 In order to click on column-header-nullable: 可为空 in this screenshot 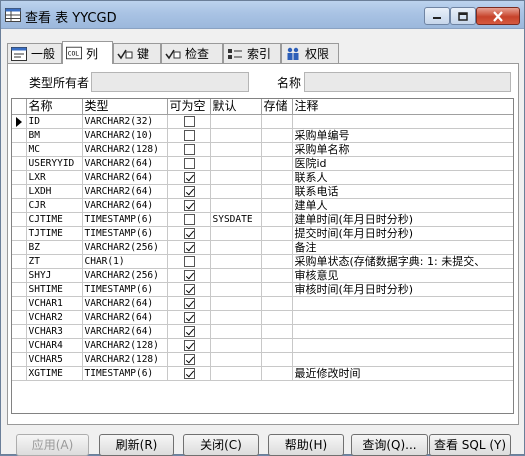, I will do `click(189, 107)`.